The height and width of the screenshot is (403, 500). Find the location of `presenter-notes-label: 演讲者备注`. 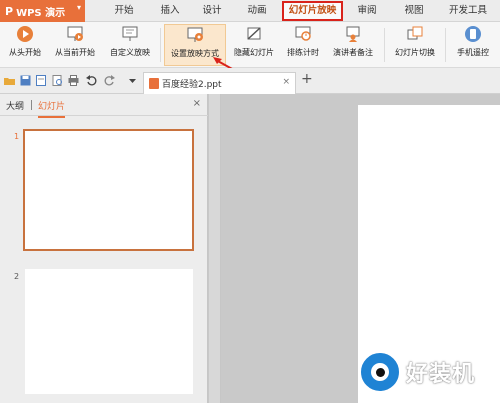

presenter-notes-label: 演讲者备注 is located at coordinates (353, 52).